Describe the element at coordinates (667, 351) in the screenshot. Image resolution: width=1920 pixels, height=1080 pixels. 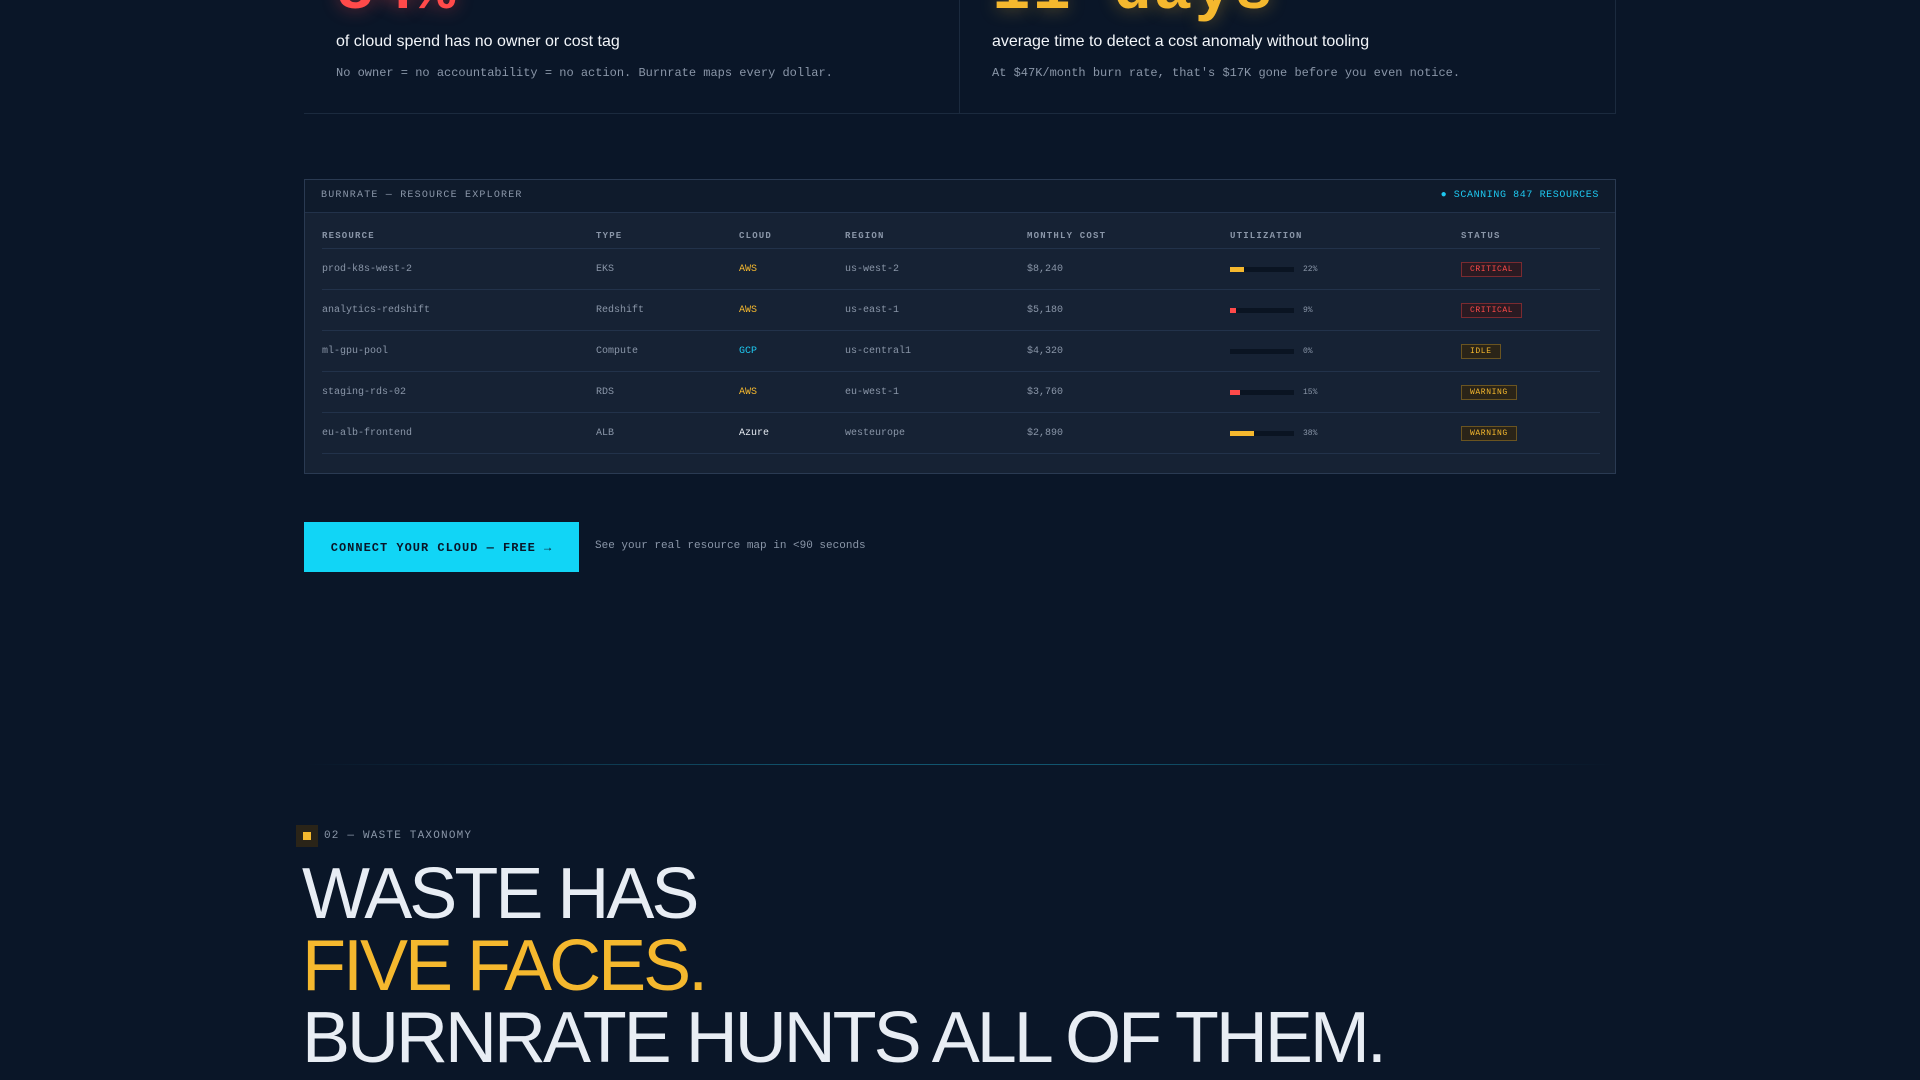
I see `resource-type: Compute` at that location.